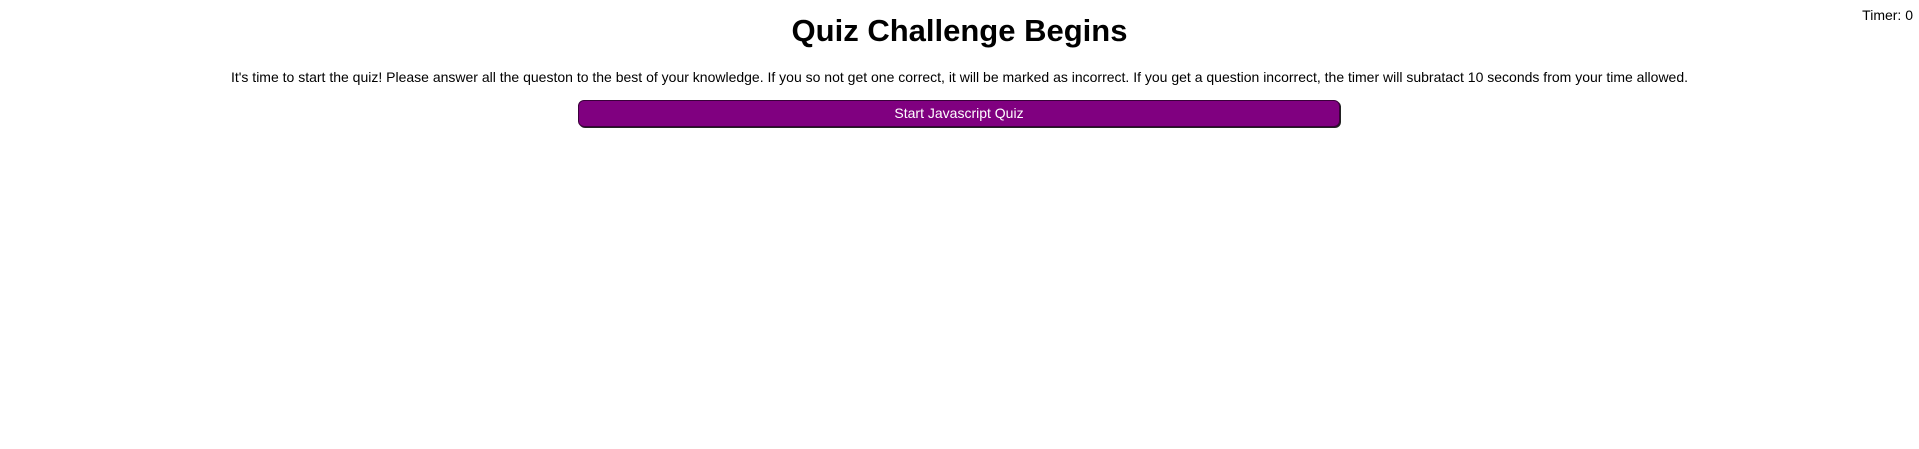 The width and height of the screenshot is (1919, 449). Describe the element at coordinates (959, 113) in the screenshot. I see `start-quiz-button: Start Javascript Quiz` at that location.